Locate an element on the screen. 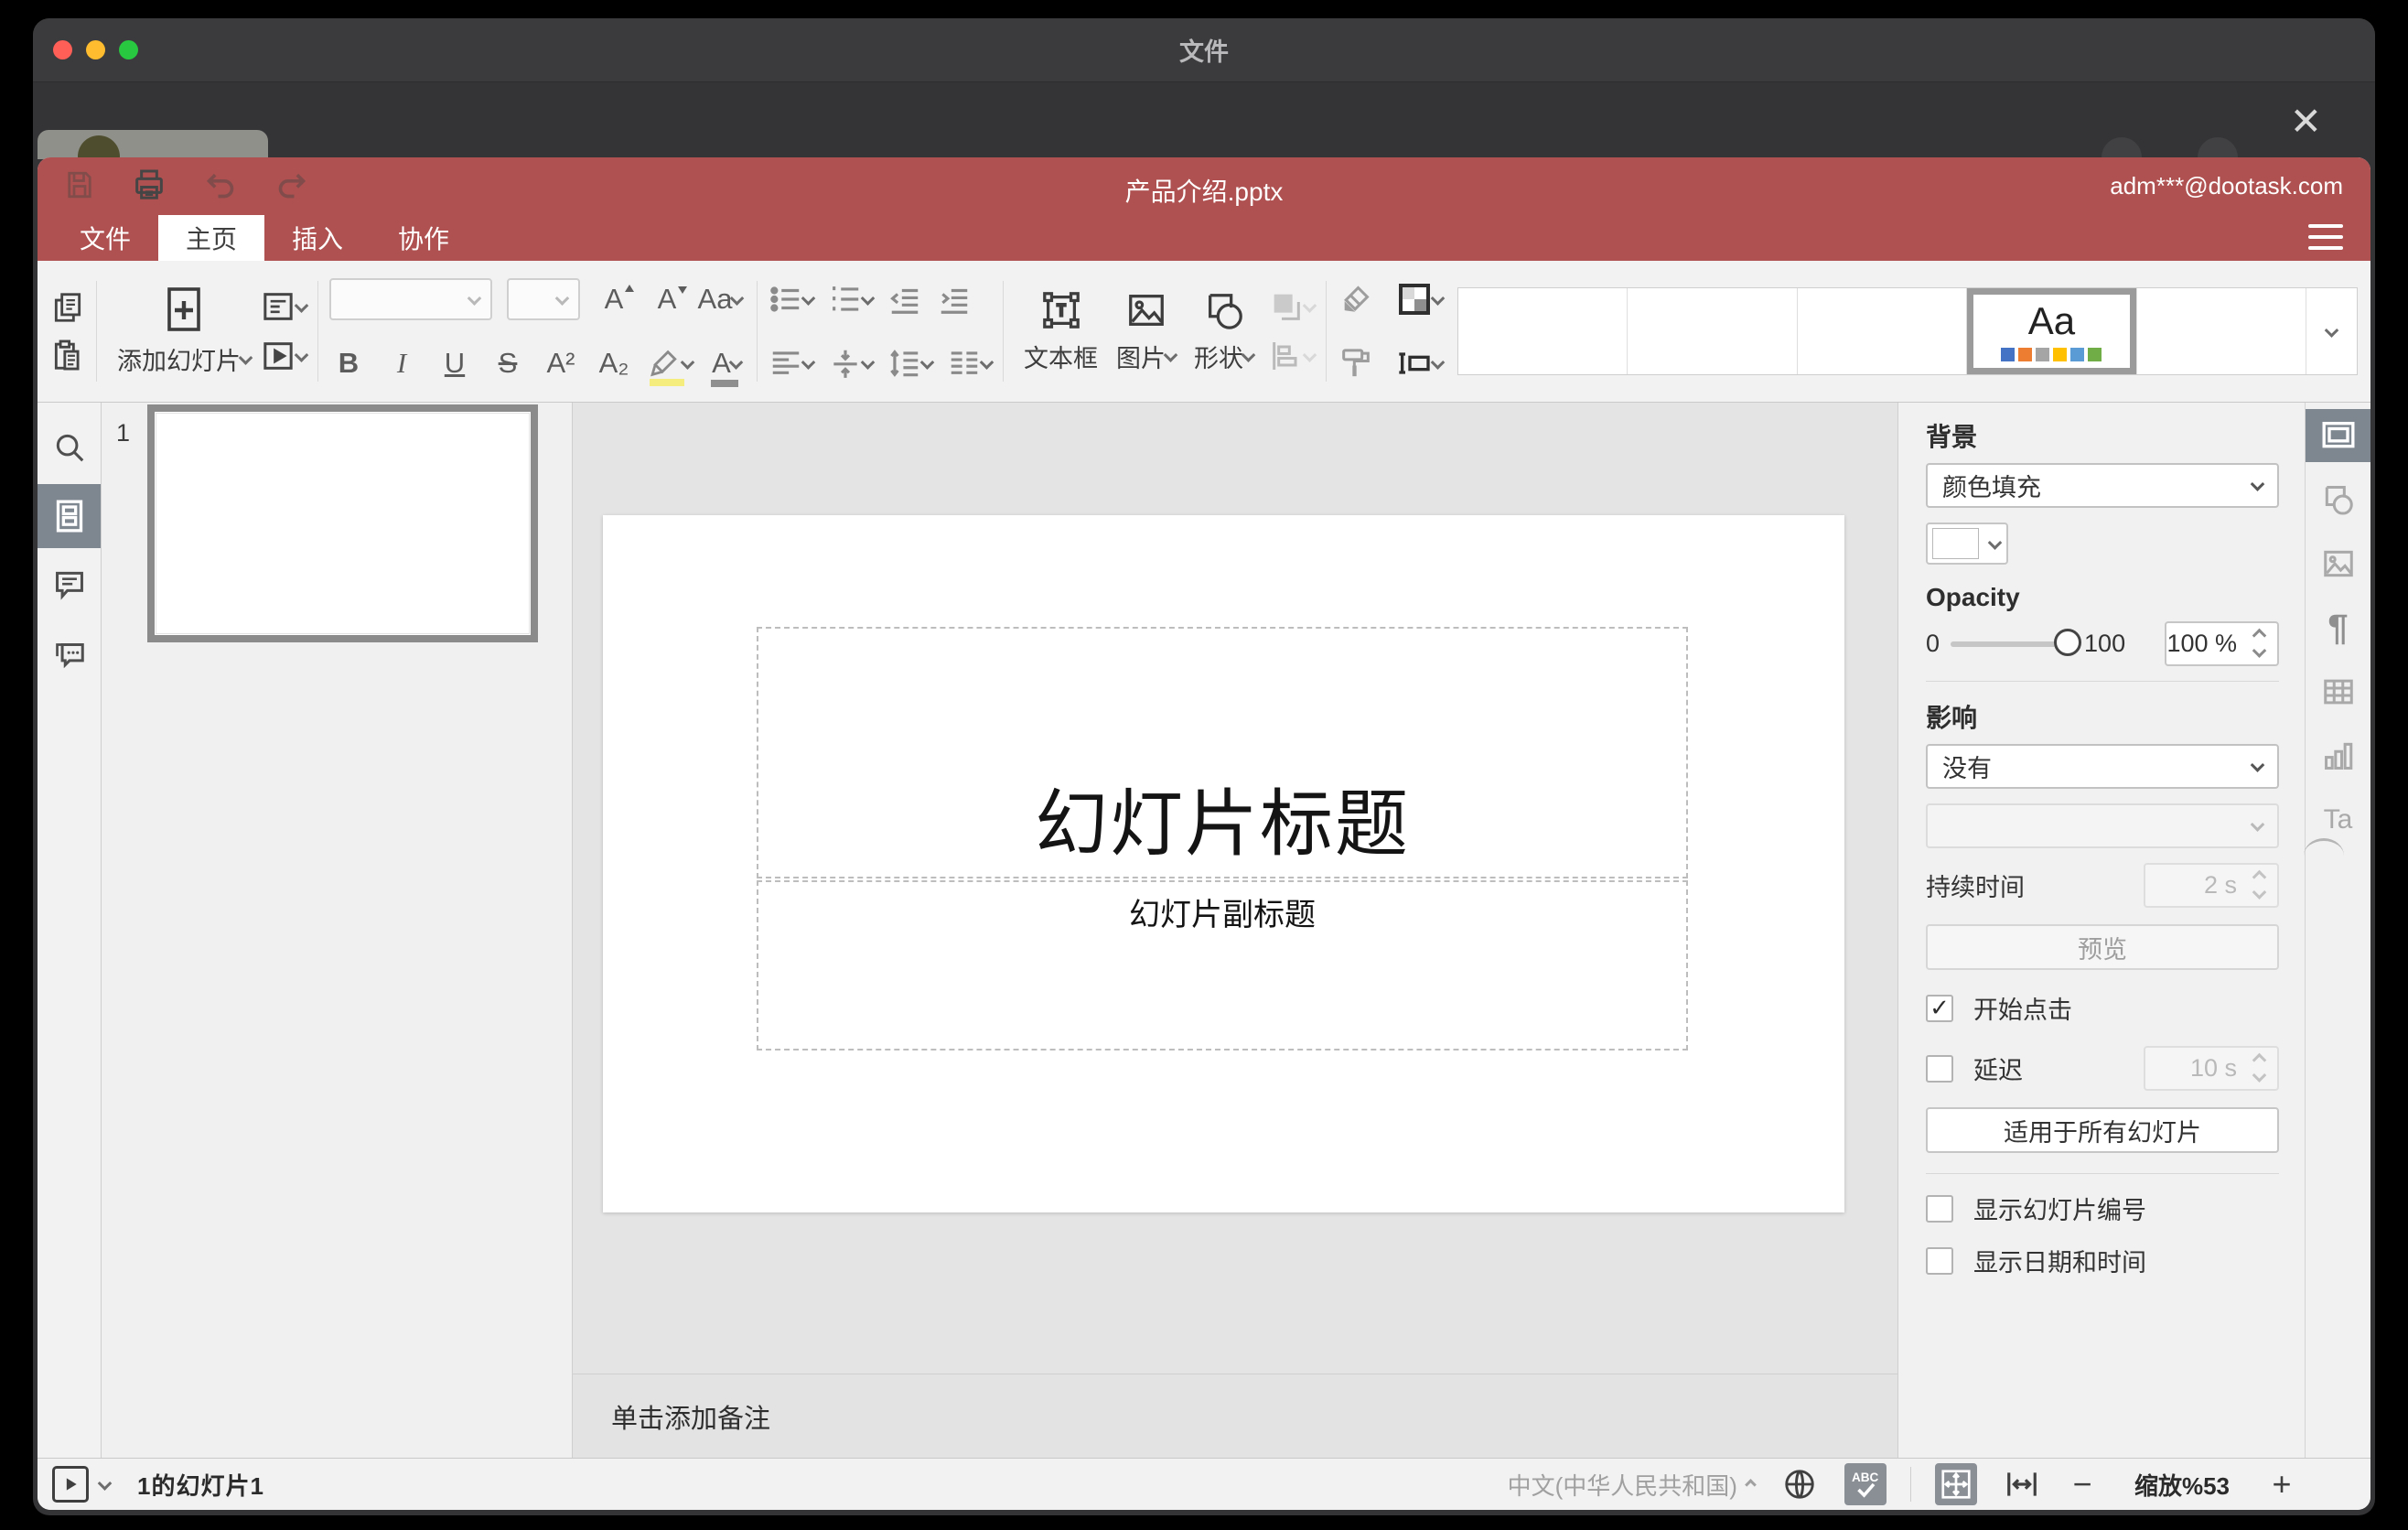  menu-hamburger-icon is located at coordinates (2325, 237).